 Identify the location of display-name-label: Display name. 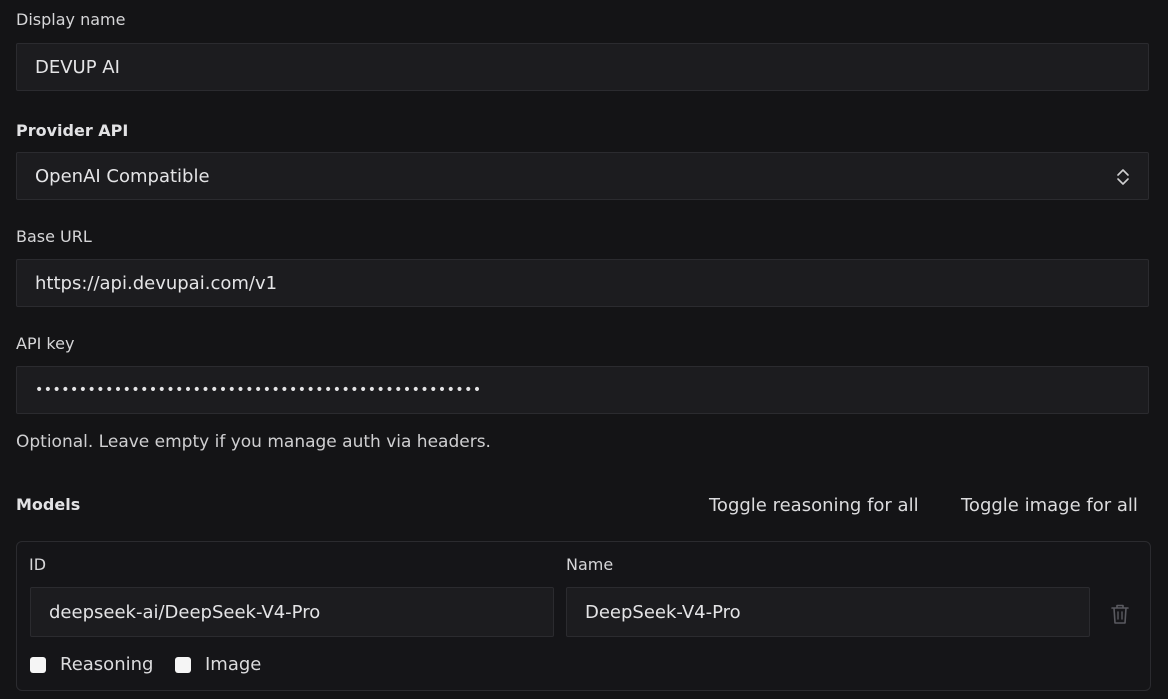
(71, 19).